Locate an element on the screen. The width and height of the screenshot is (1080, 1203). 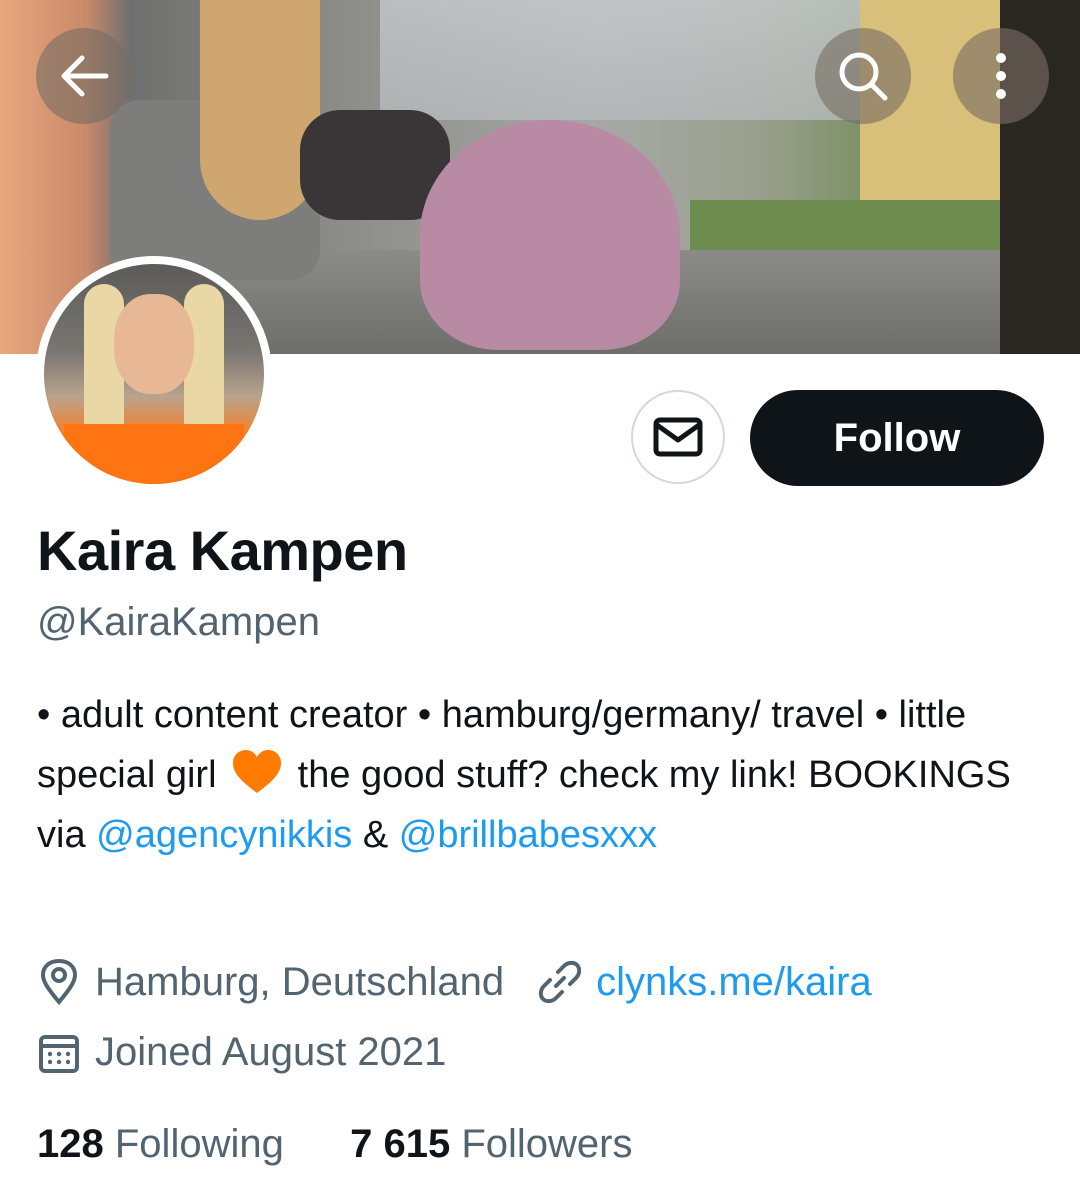
avatar is located at coordinates (154, 374).